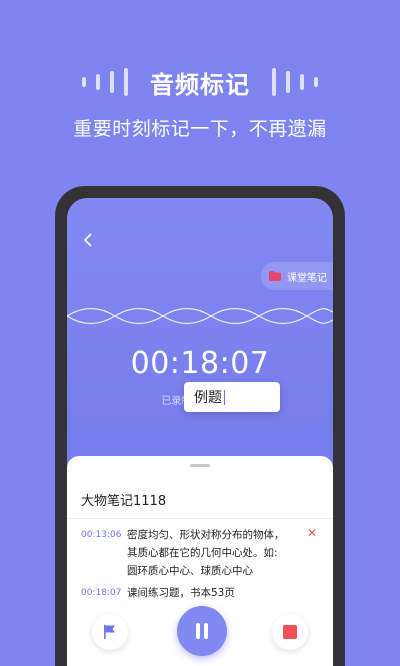 This screenshot has height=666, width=400. I want to click on mark-time: 00:18:07, so click(101, 593).